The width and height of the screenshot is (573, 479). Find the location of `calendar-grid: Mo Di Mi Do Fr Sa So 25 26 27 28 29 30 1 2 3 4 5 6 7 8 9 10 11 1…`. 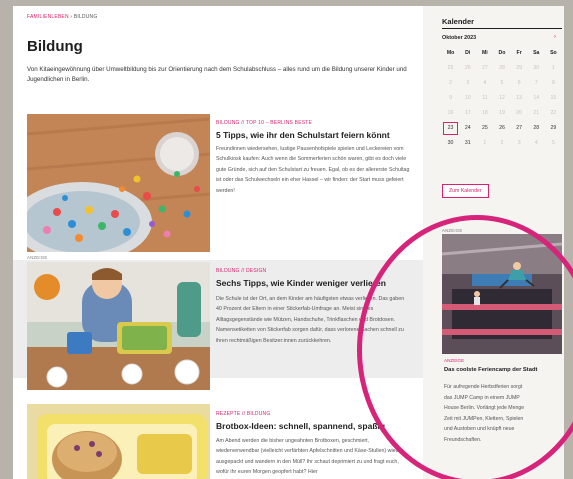

calendar-grid: Mo Di Mi Do Fr Sa So 25 26 27 28 29 30 1 2 3 4 5 6 7 8 9 10 11 1… is located at coordinates (502, 98).